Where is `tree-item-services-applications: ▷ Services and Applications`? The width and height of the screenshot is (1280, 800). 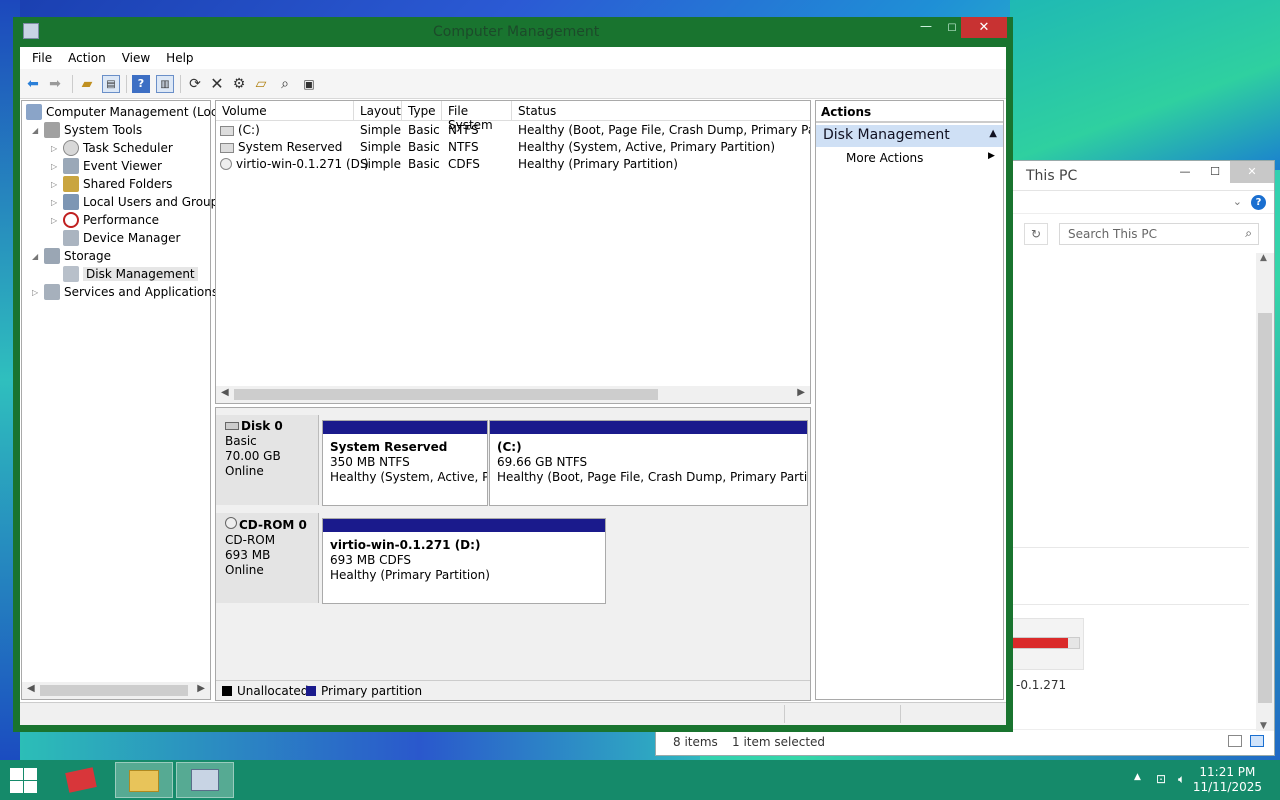 tree-item-services-applications: ▷ Services and Applications is located at coordinates (125, 292).